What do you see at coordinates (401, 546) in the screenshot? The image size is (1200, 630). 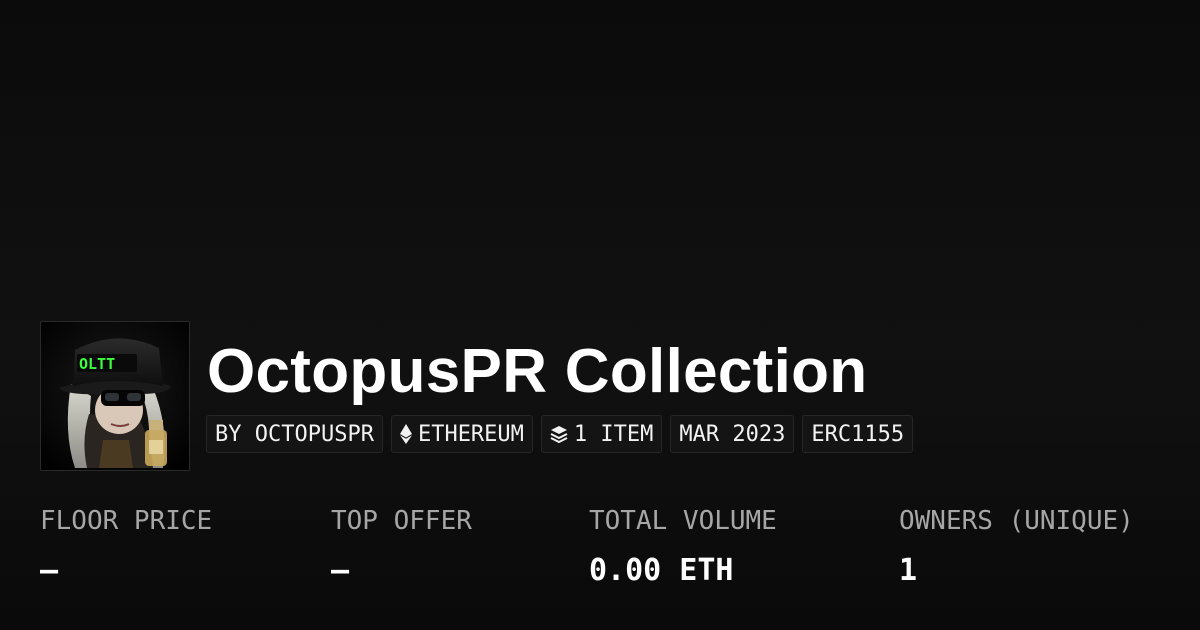 I see `stat-top-offer: TOP OFFER –` at bounding box center [401, 546].